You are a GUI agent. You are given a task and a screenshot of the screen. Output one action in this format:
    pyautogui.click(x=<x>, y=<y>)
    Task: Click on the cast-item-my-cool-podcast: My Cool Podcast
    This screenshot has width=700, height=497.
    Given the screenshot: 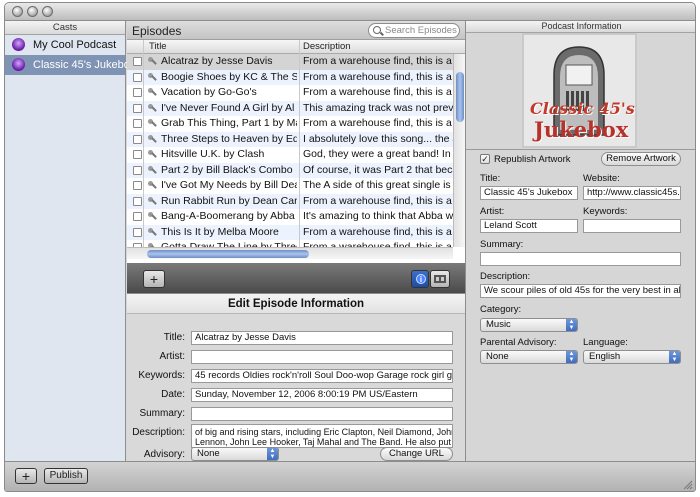 What is the action you would take?
    pyautogui.click(x=65, y=45)
    